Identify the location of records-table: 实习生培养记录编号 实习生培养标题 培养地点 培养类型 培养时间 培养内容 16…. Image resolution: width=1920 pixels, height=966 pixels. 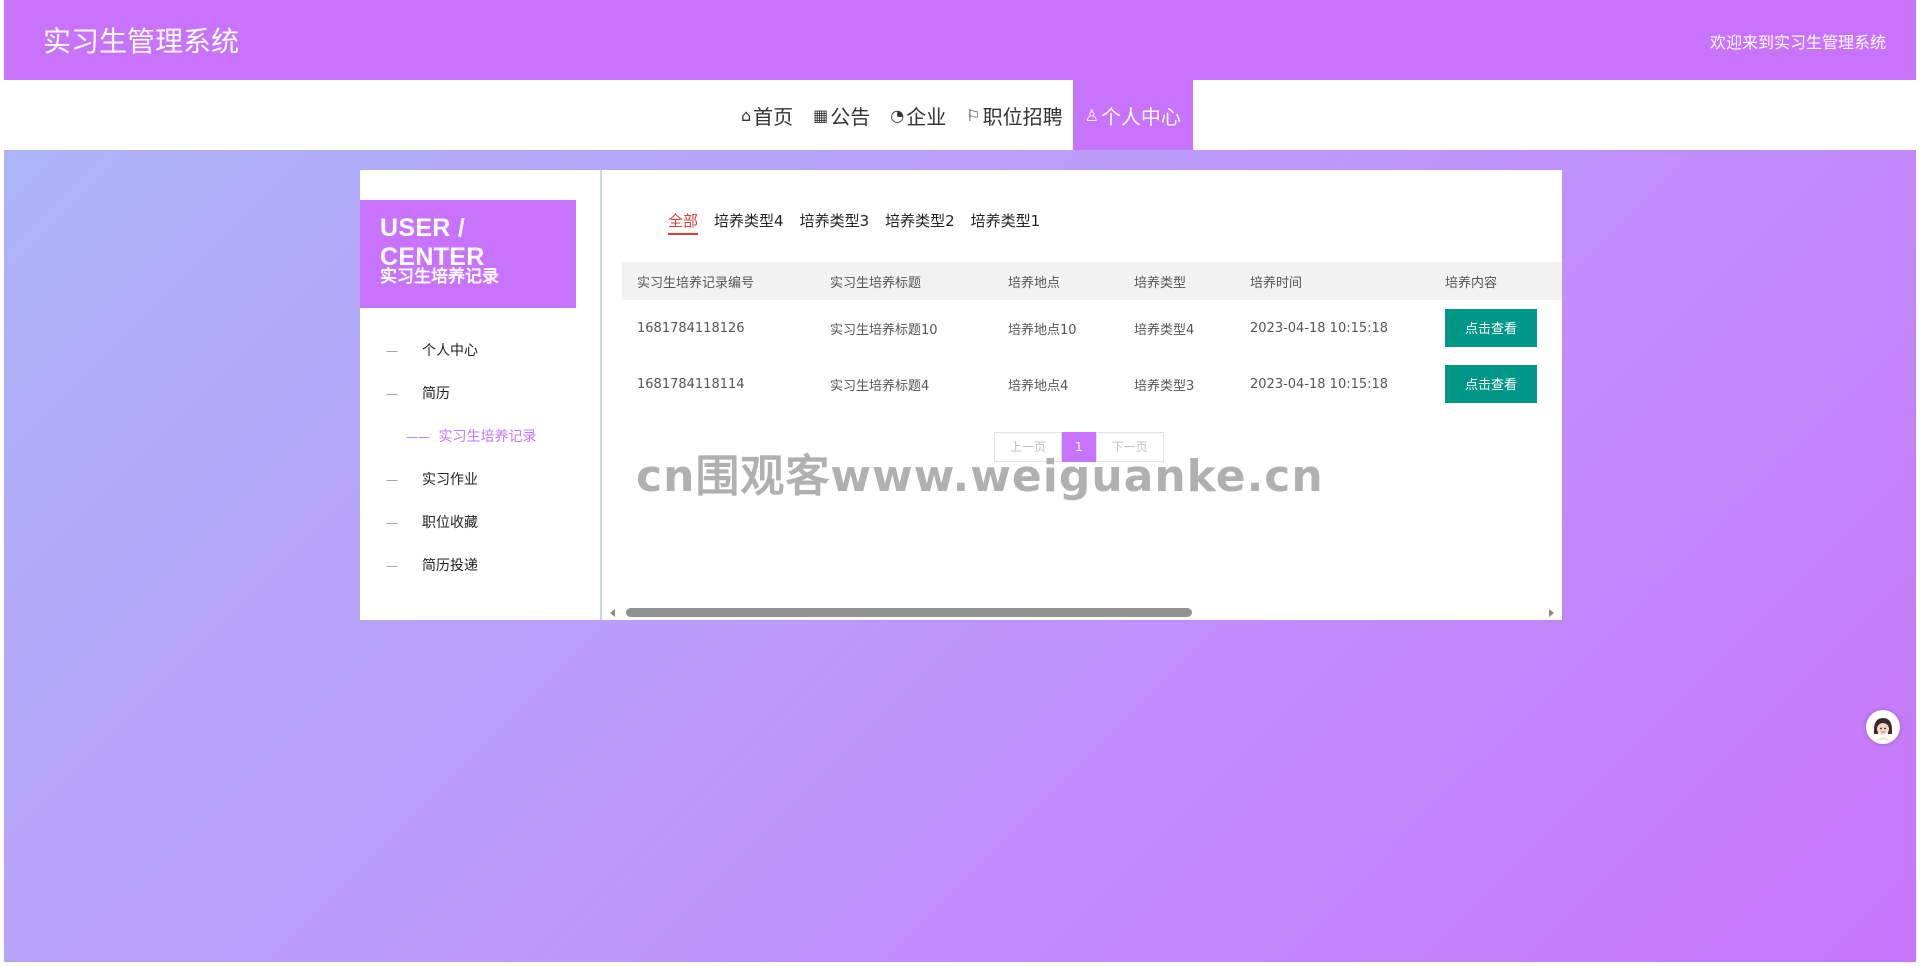
(1092, 337).